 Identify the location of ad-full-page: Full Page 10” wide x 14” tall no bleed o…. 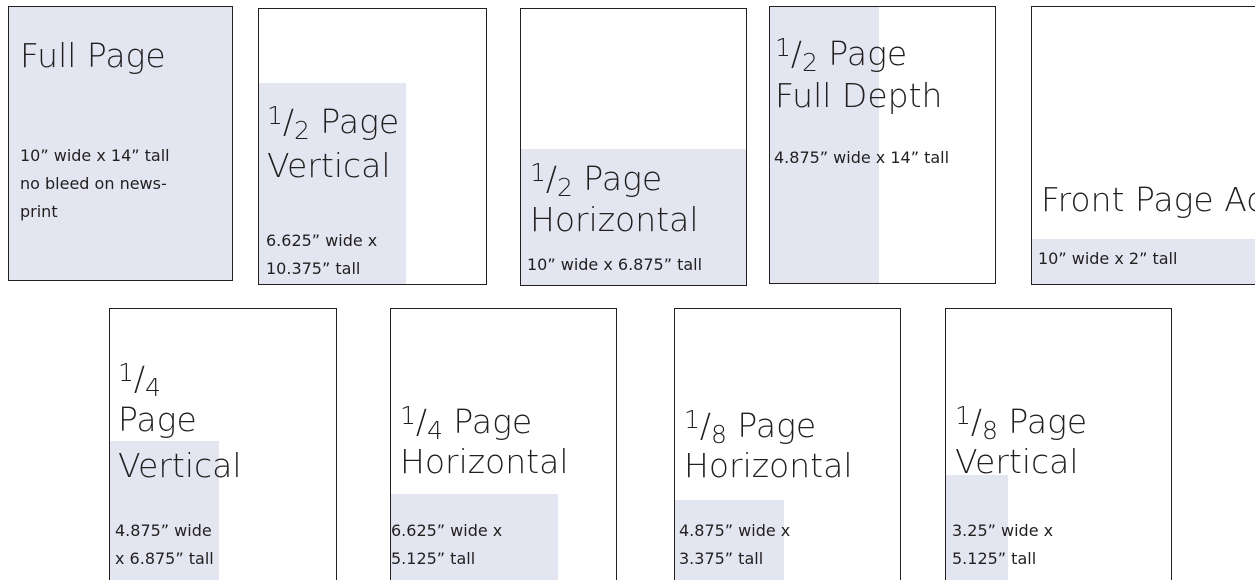
(120, 143).